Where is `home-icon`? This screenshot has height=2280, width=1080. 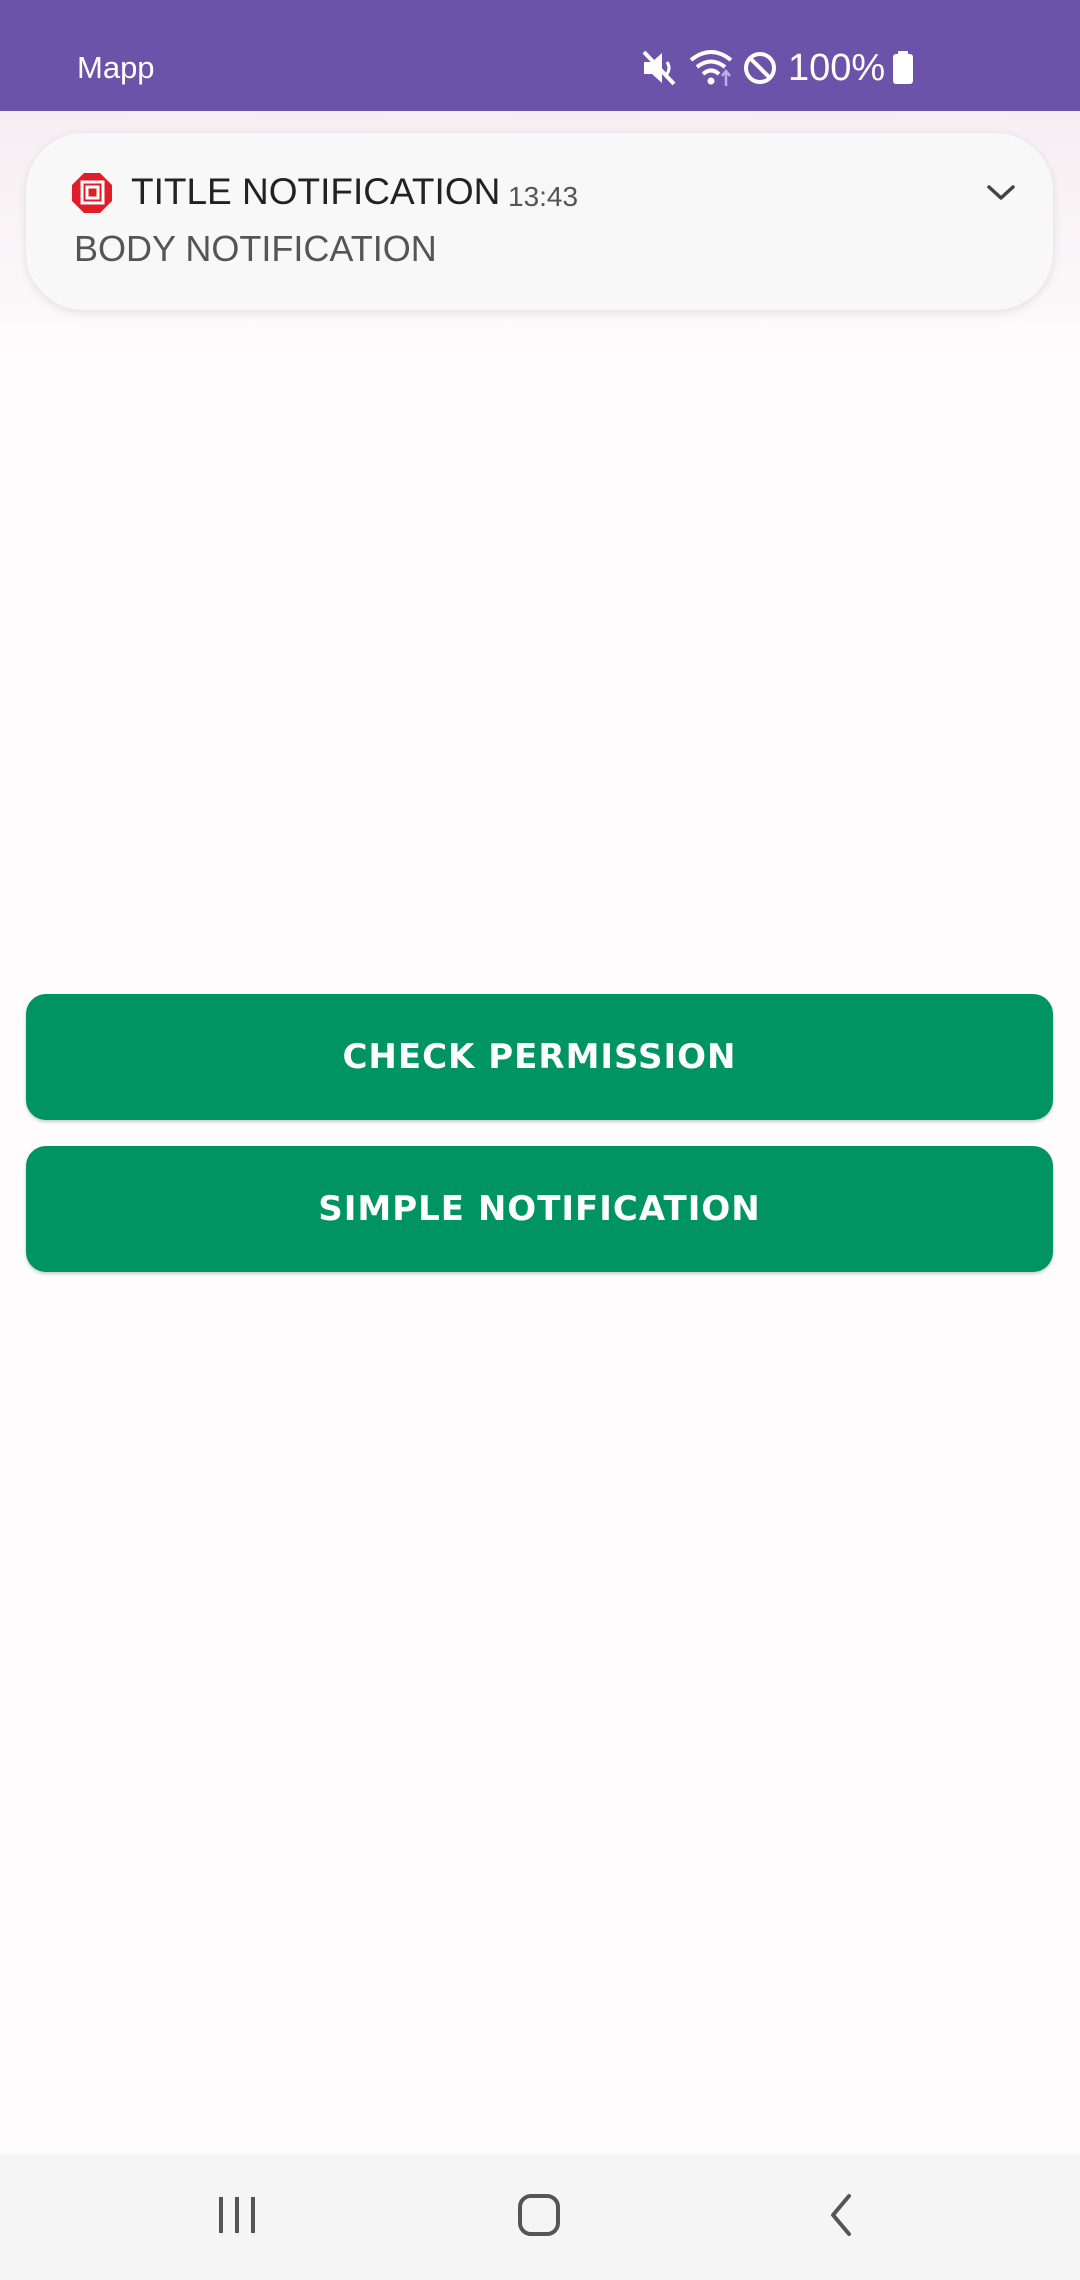 home-icon is located at coordinates (539, 2217).